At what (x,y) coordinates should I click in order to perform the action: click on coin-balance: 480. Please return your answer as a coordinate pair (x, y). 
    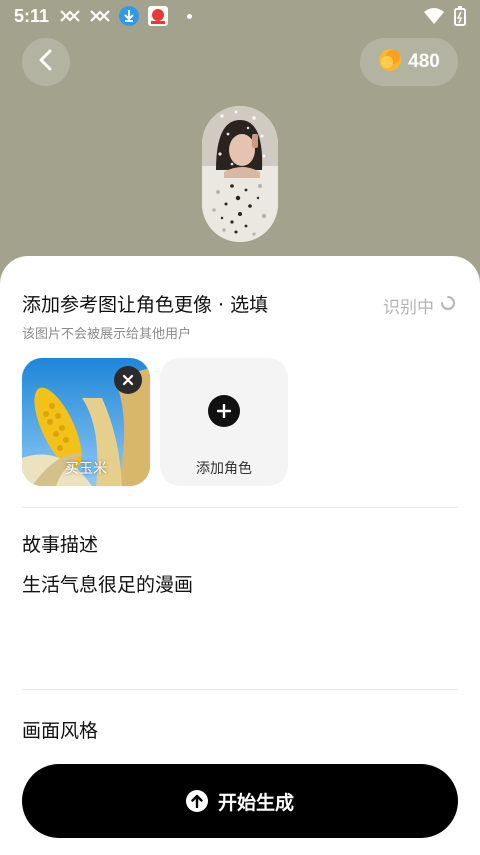
    Looking at the image, I should click on (409, 62).